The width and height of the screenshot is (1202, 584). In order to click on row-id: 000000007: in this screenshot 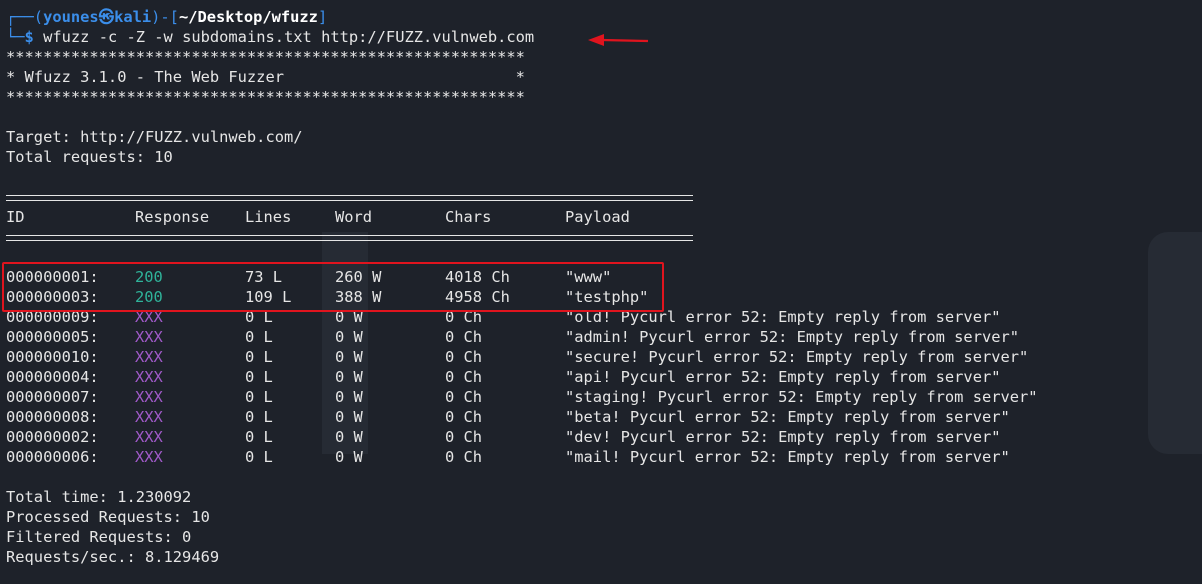, I will do `click(52, 397)`.